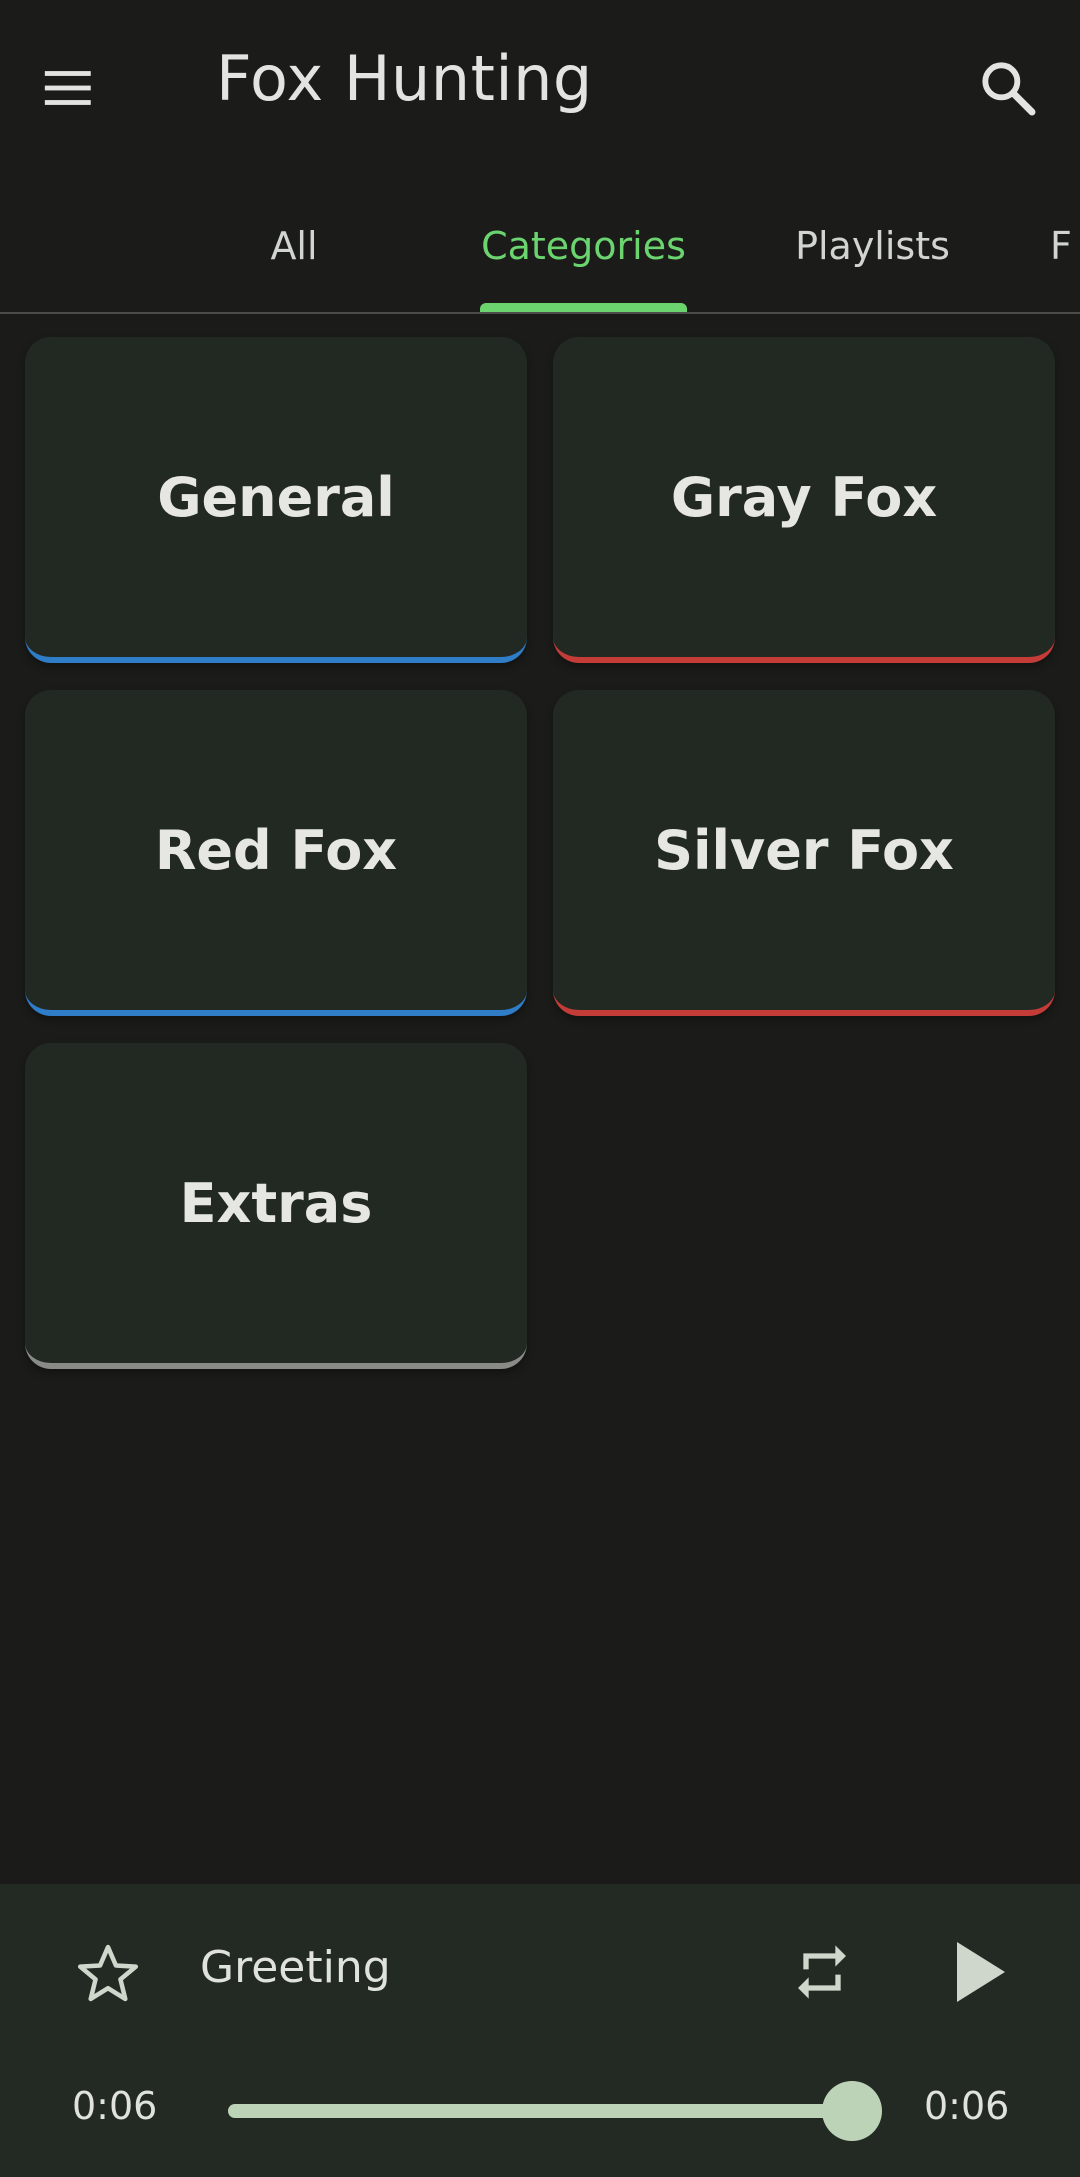  I want to click on elapsed-time: 0:06, so click(115, 2106).